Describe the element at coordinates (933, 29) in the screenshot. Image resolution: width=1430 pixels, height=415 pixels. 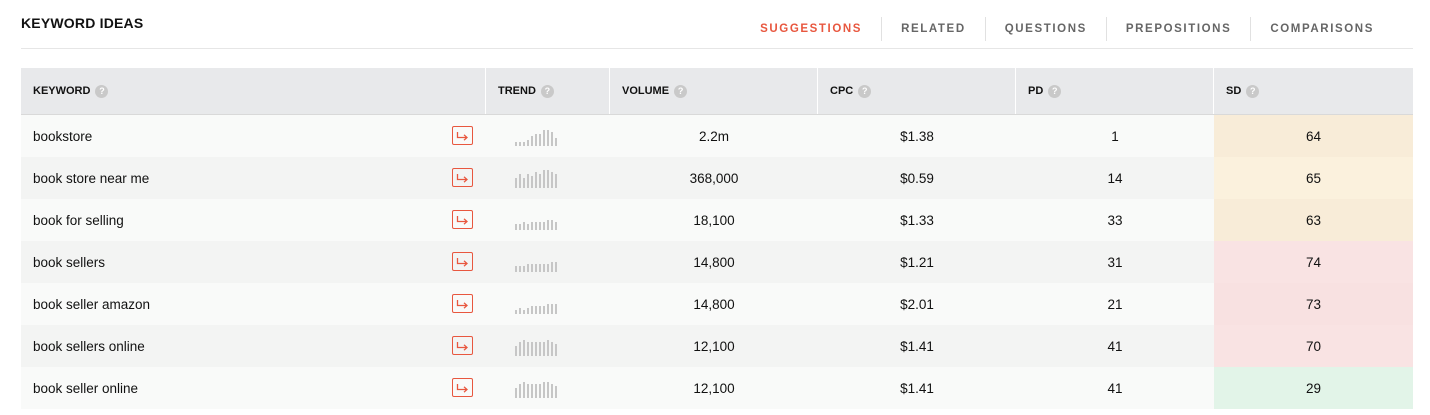
I see `tab-related: RELATED` at that location.